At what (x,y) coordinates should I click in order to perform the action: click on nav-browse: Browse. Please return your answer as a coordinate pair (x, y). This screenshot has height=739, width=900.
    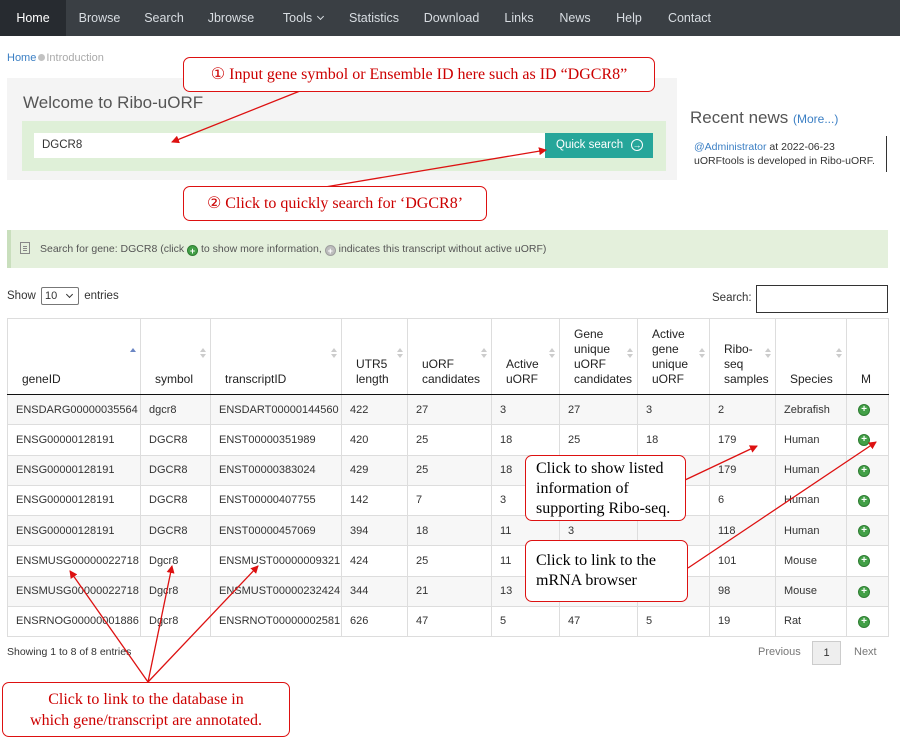
    Looking at the image, I should click on (99, 18).